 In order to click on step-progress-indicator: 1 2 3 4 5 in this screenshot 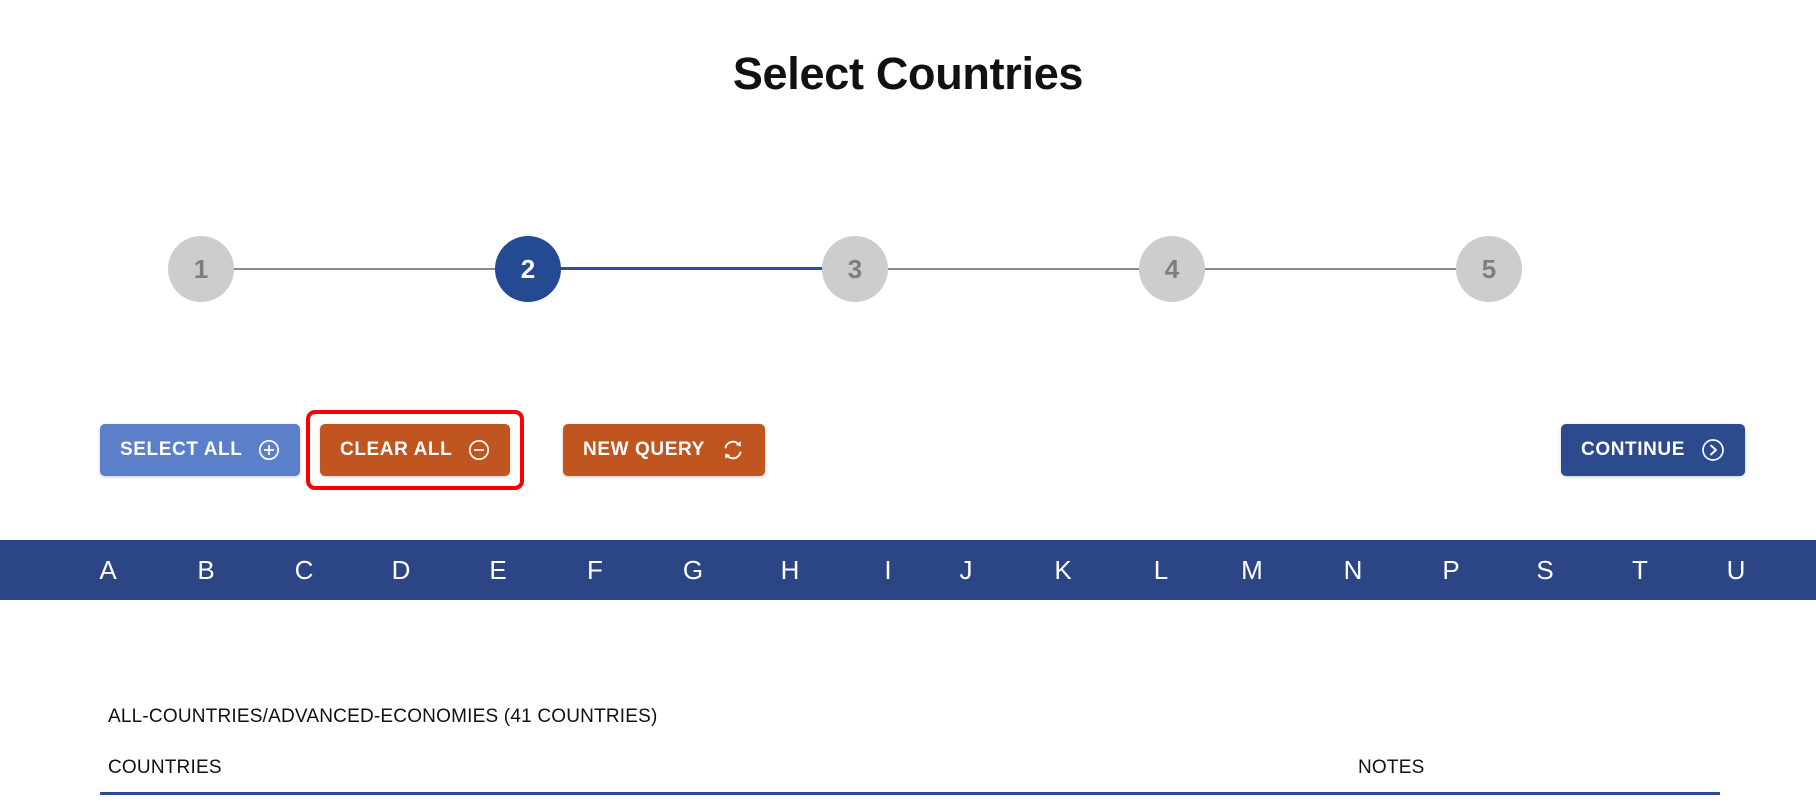, I will do `click(968, 269)`.